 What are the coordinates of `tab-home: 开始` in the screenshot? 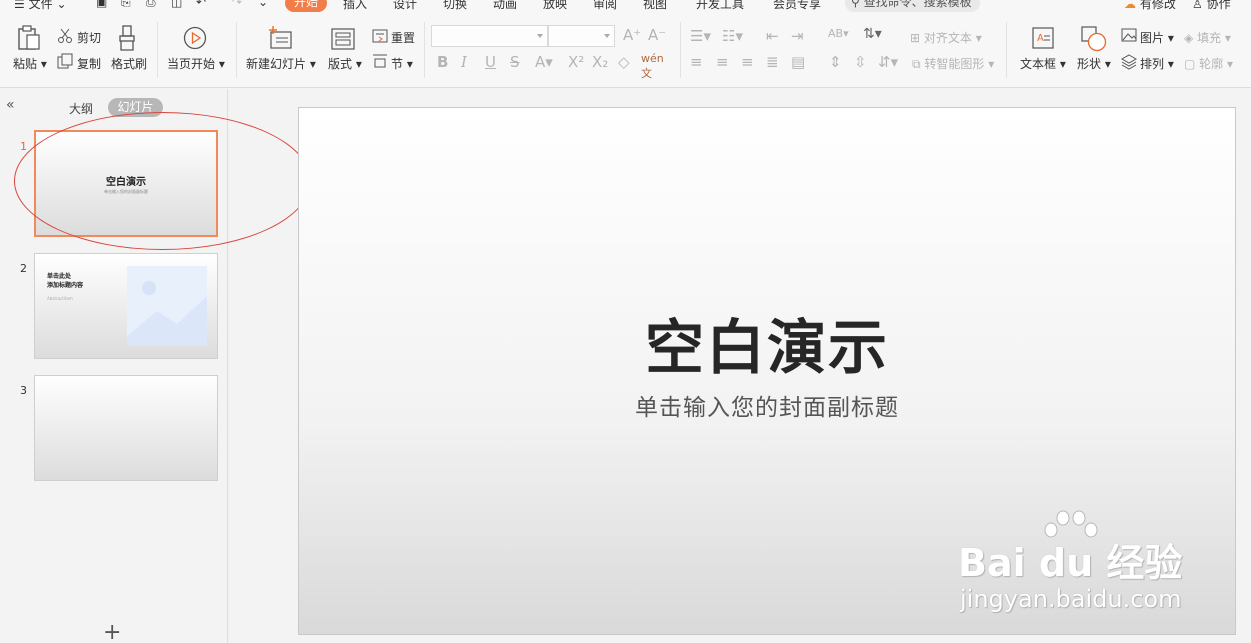 It's located at (306, 6).